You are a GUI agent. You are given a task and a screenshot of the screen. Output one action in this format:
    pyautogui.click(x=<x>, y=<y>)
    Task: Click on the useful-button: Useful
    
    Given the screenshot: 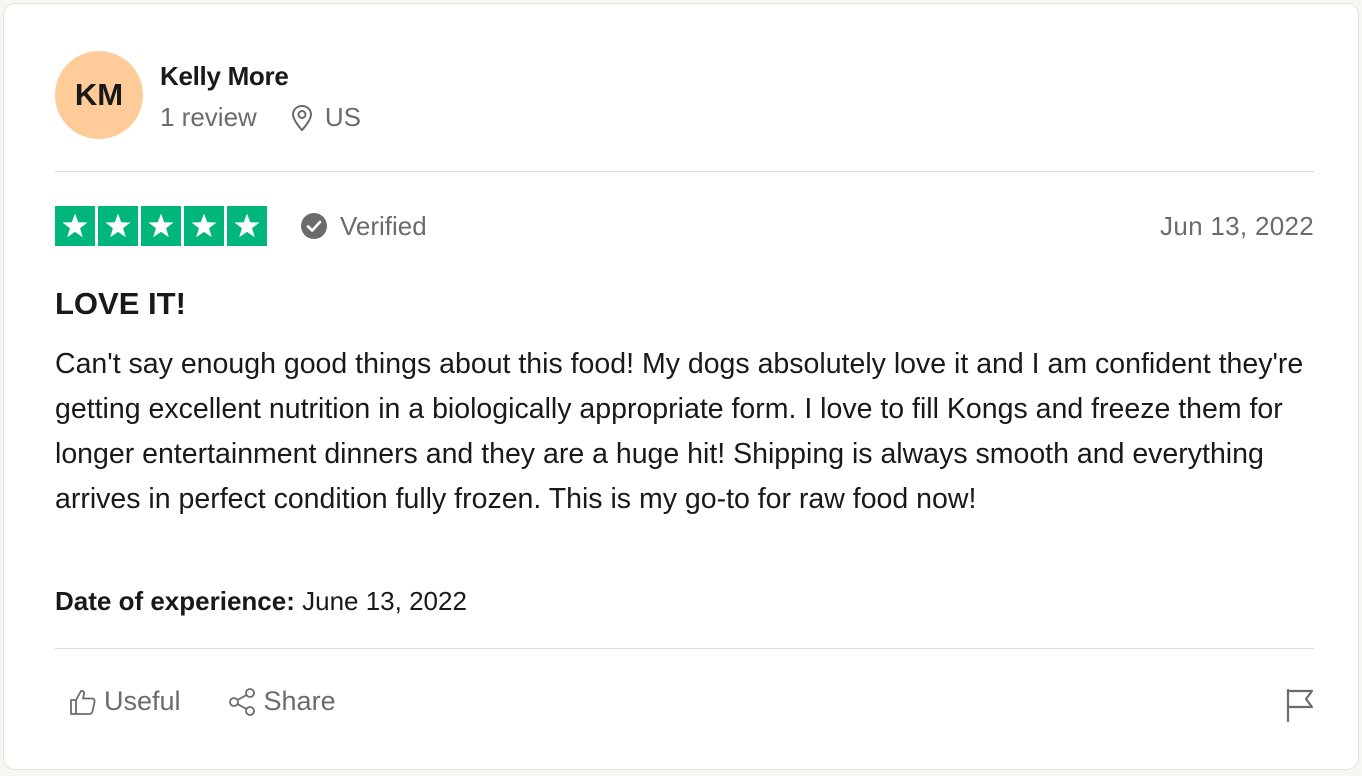 What is the action you would take?
    pyautogui.click(x=124, y=701)
    